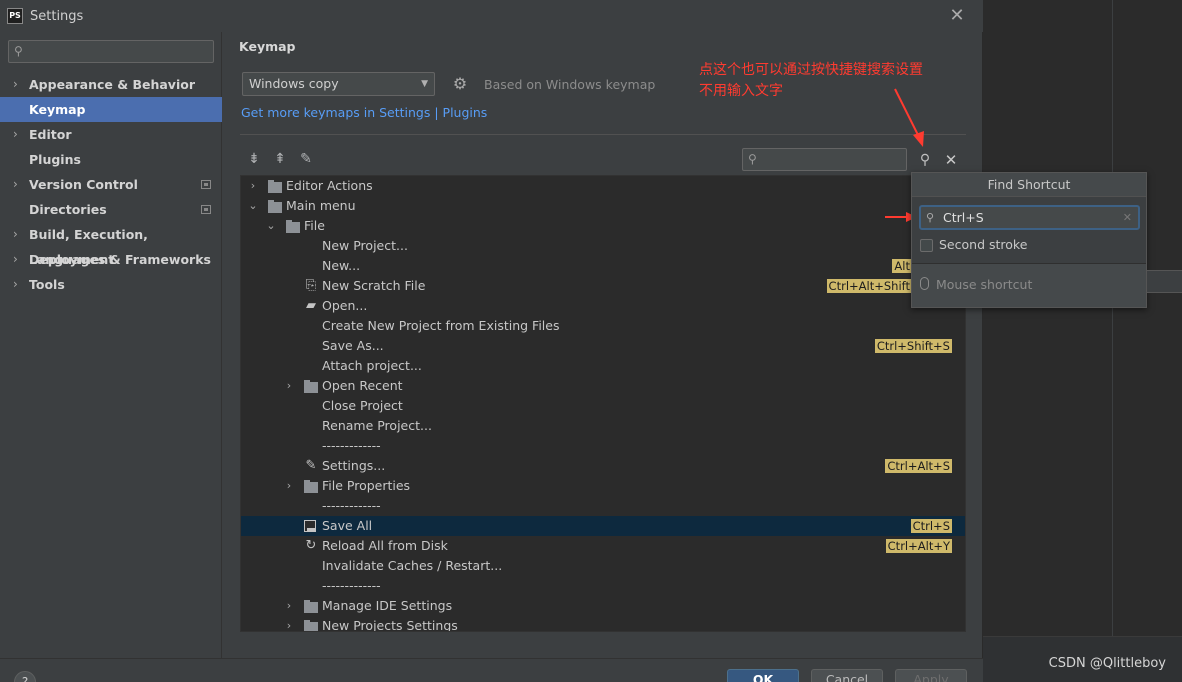 Image resolution: width=1182 pixels, height=682 pixels. What do you see at coordinates (603, 226) in the screenshot?
I see `tree-row: ⌄ File` at bounding box center [603, 226].